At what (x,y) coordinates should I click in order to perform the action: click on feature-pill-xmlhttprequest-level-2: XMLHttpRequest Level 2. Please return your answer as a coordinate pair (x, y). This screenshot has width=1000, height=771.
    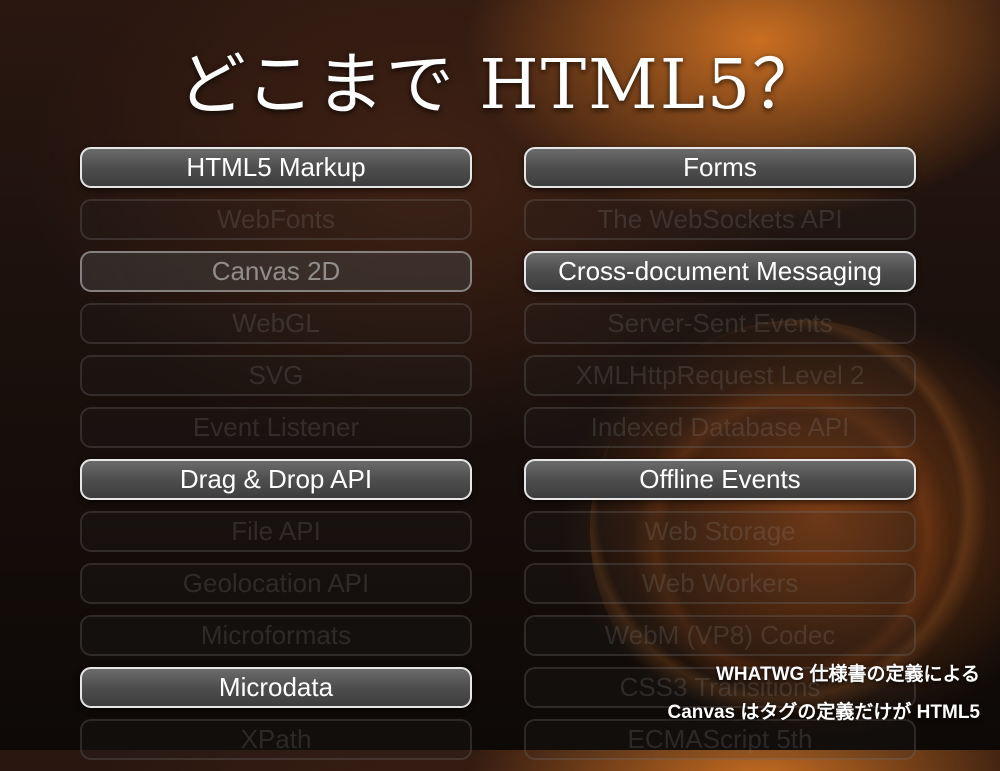
    Looking at the image, I should click on (720, 375).